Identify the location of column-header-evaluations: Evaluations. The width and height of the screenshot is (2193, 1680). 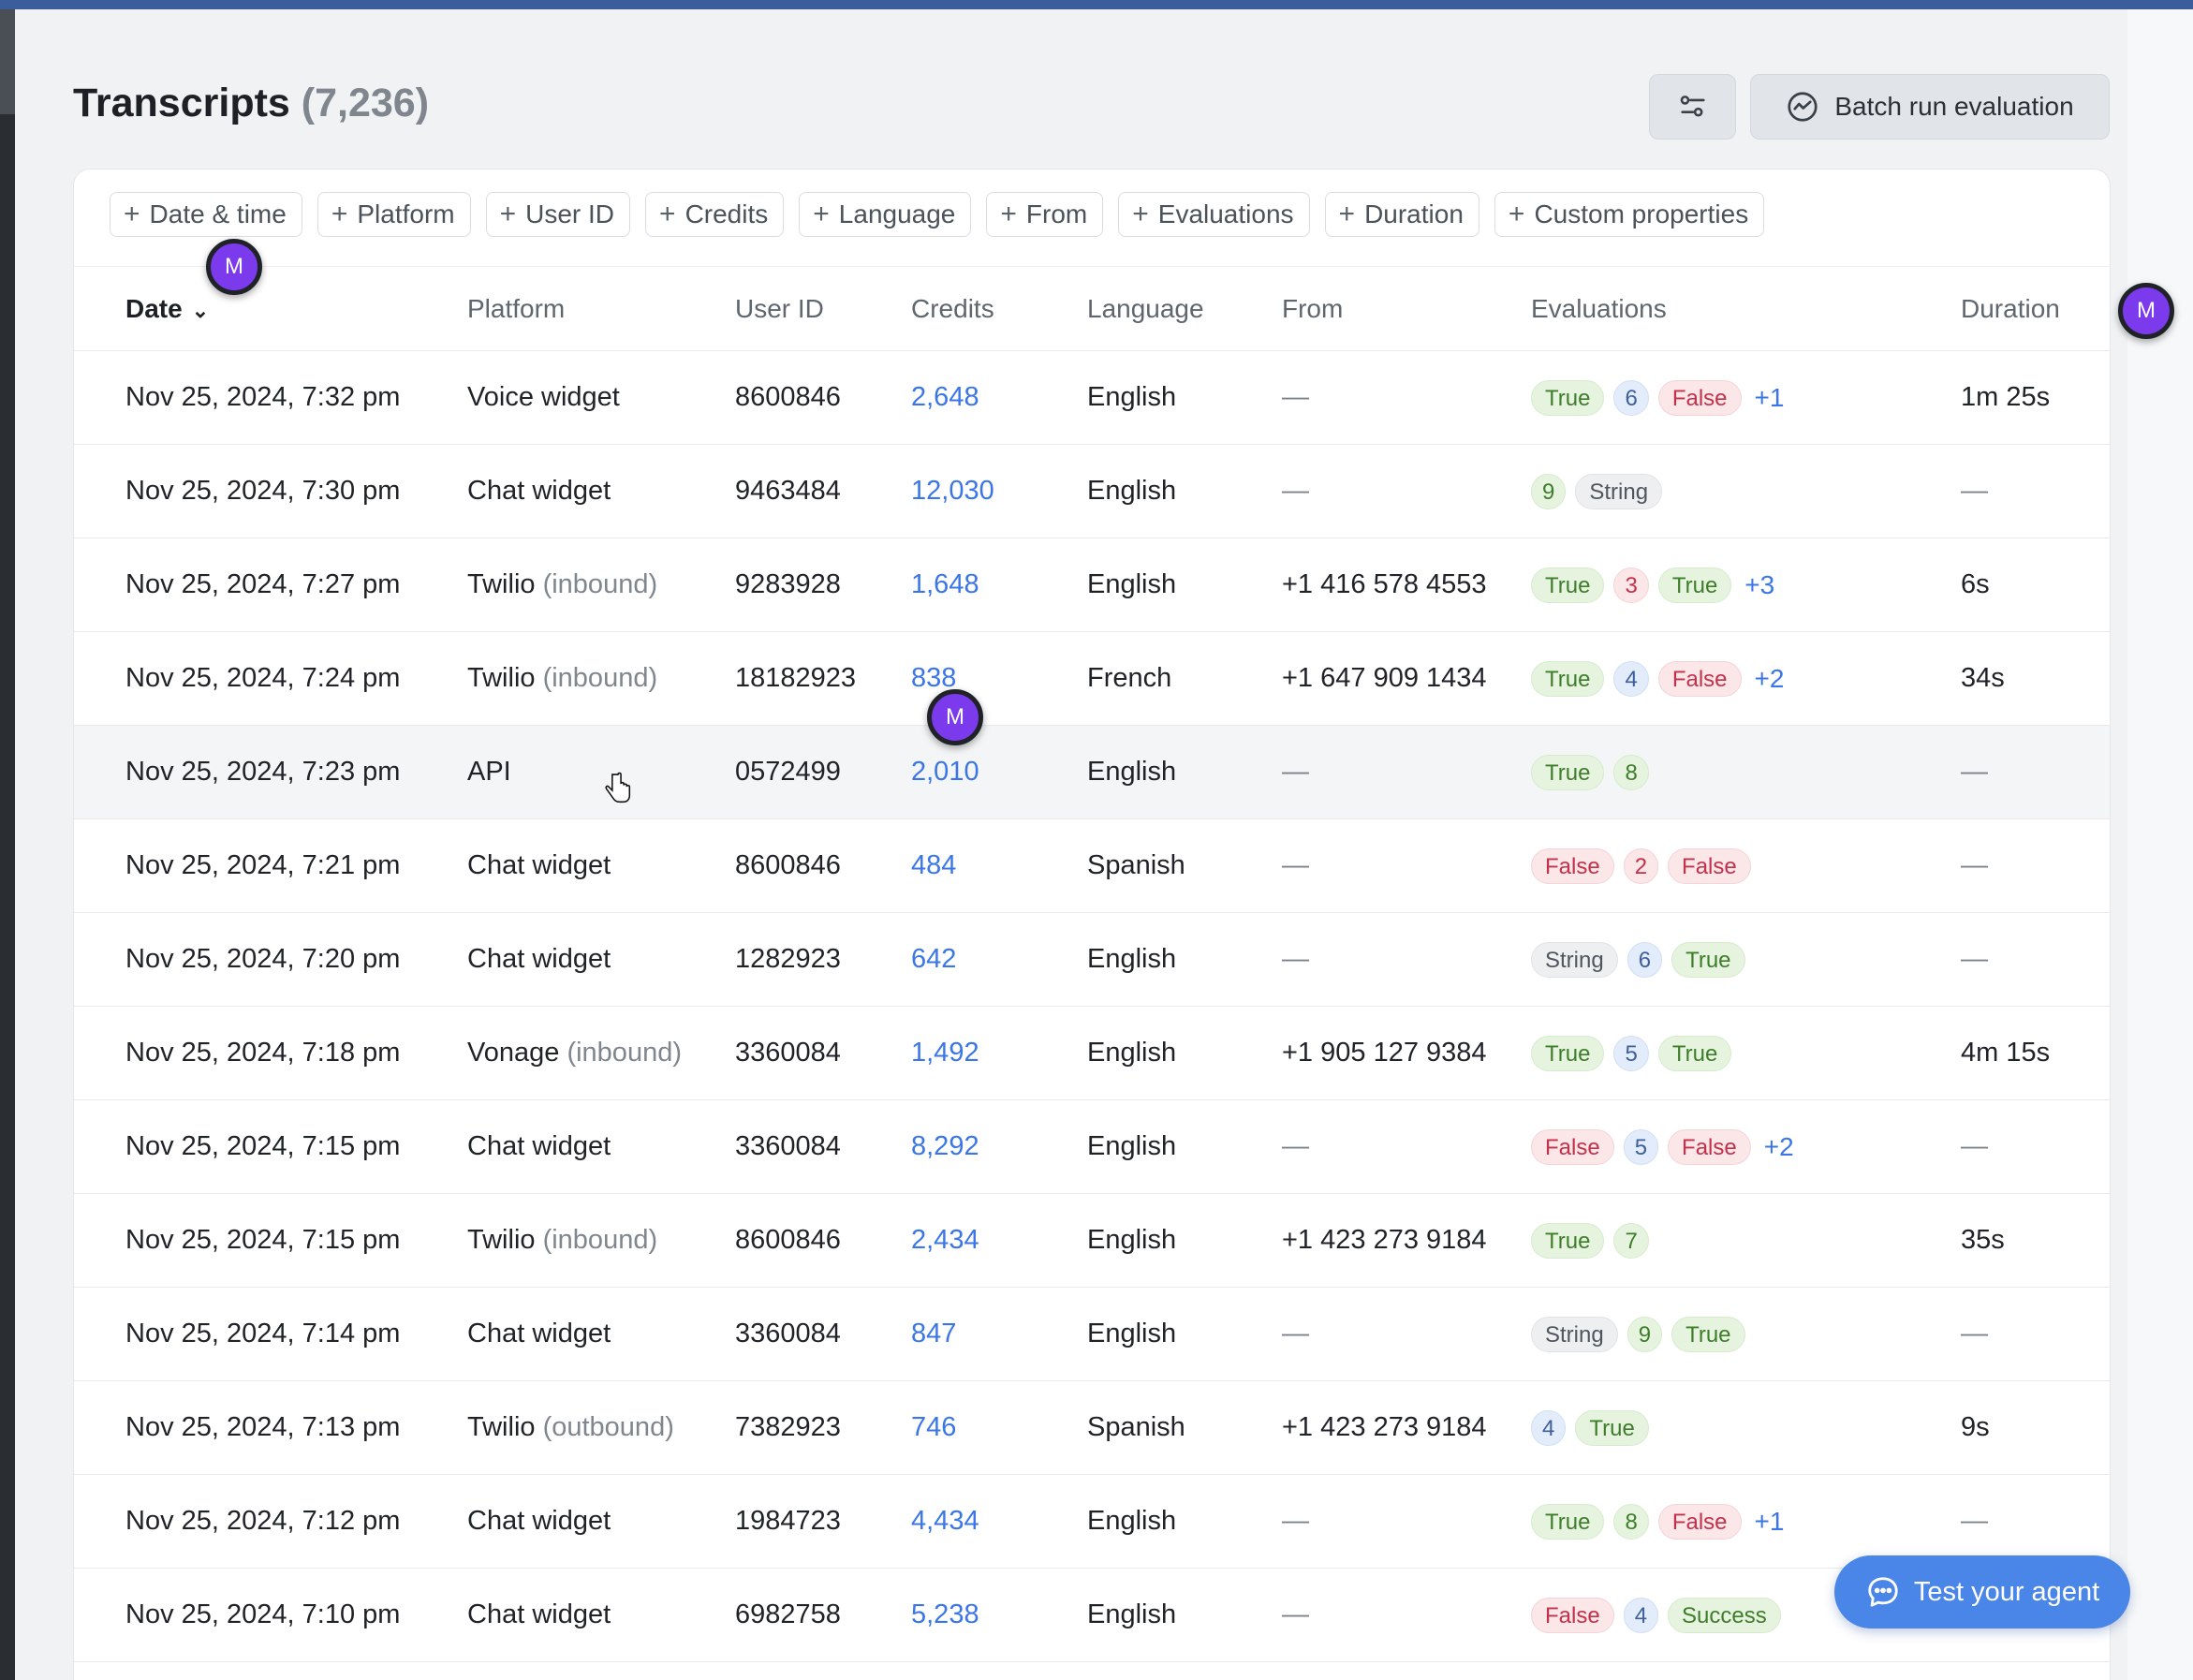
(1599, 309).